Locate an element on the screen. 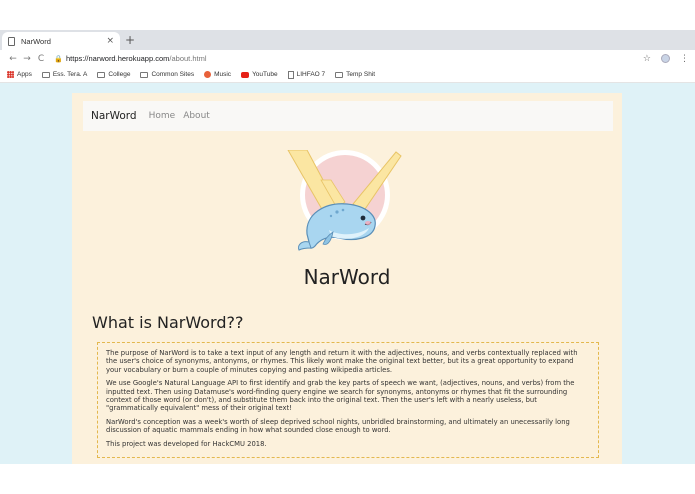 This screenshot has width=695, height=494. narwhal-cheek is located at coordinates (368, 223).